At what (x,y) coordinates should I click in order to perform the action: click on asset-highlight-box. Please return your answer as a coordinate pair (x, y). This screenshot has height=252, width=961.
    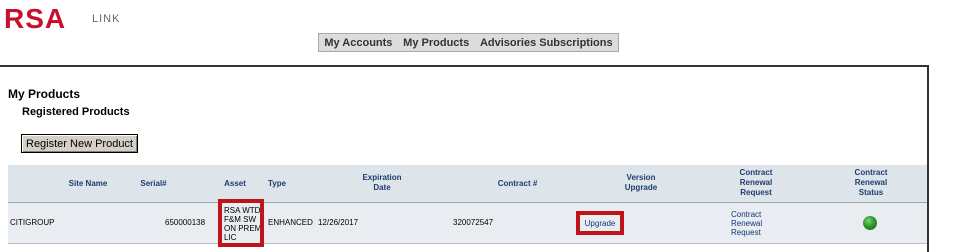
    Looking at the image, I should click on (241, 223).